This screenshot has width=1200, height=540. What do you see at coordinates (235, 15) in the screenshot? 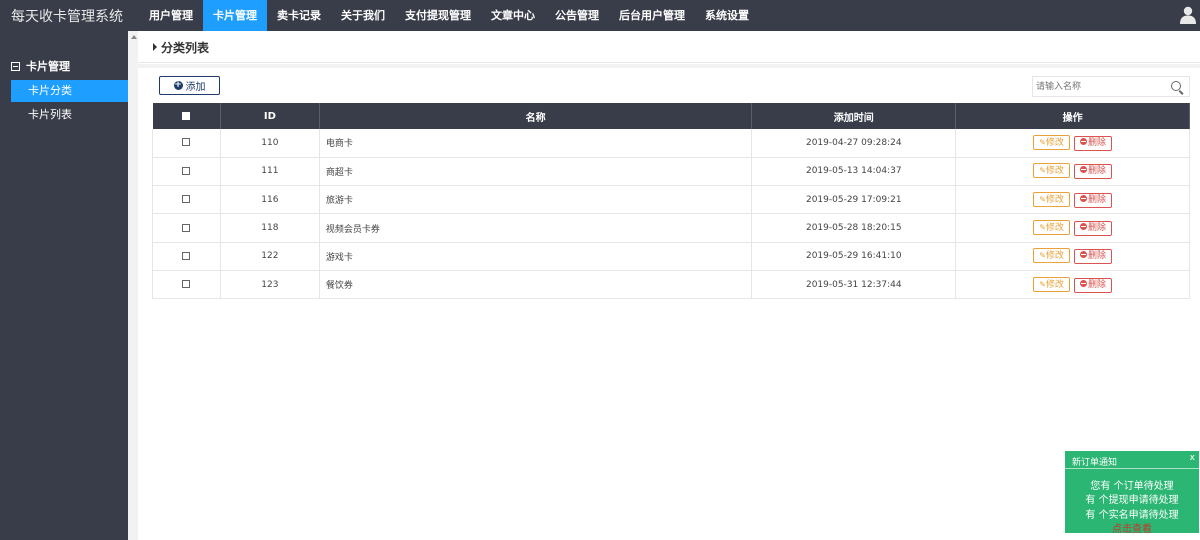
I see `nav-item-card-management: 卡片管理` at bounding box center [235, 15].